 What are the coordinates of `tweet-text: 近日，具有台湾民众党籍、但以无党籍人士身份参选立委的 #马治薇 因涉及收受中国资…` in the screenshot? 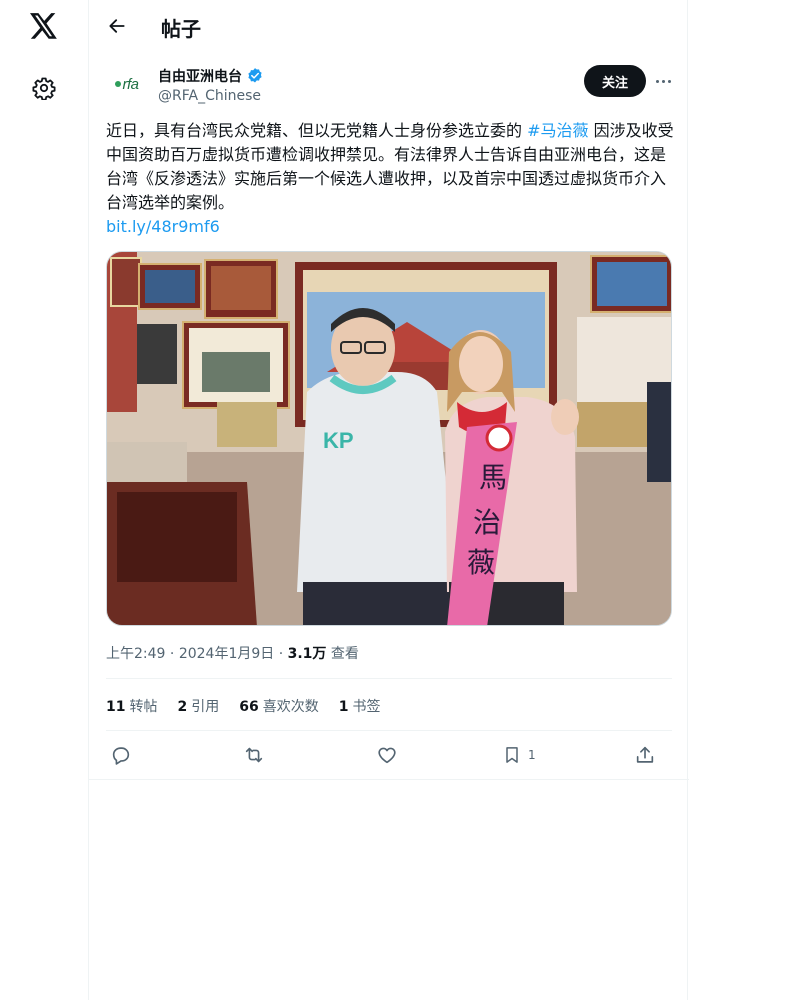 It's located at (391, 179).